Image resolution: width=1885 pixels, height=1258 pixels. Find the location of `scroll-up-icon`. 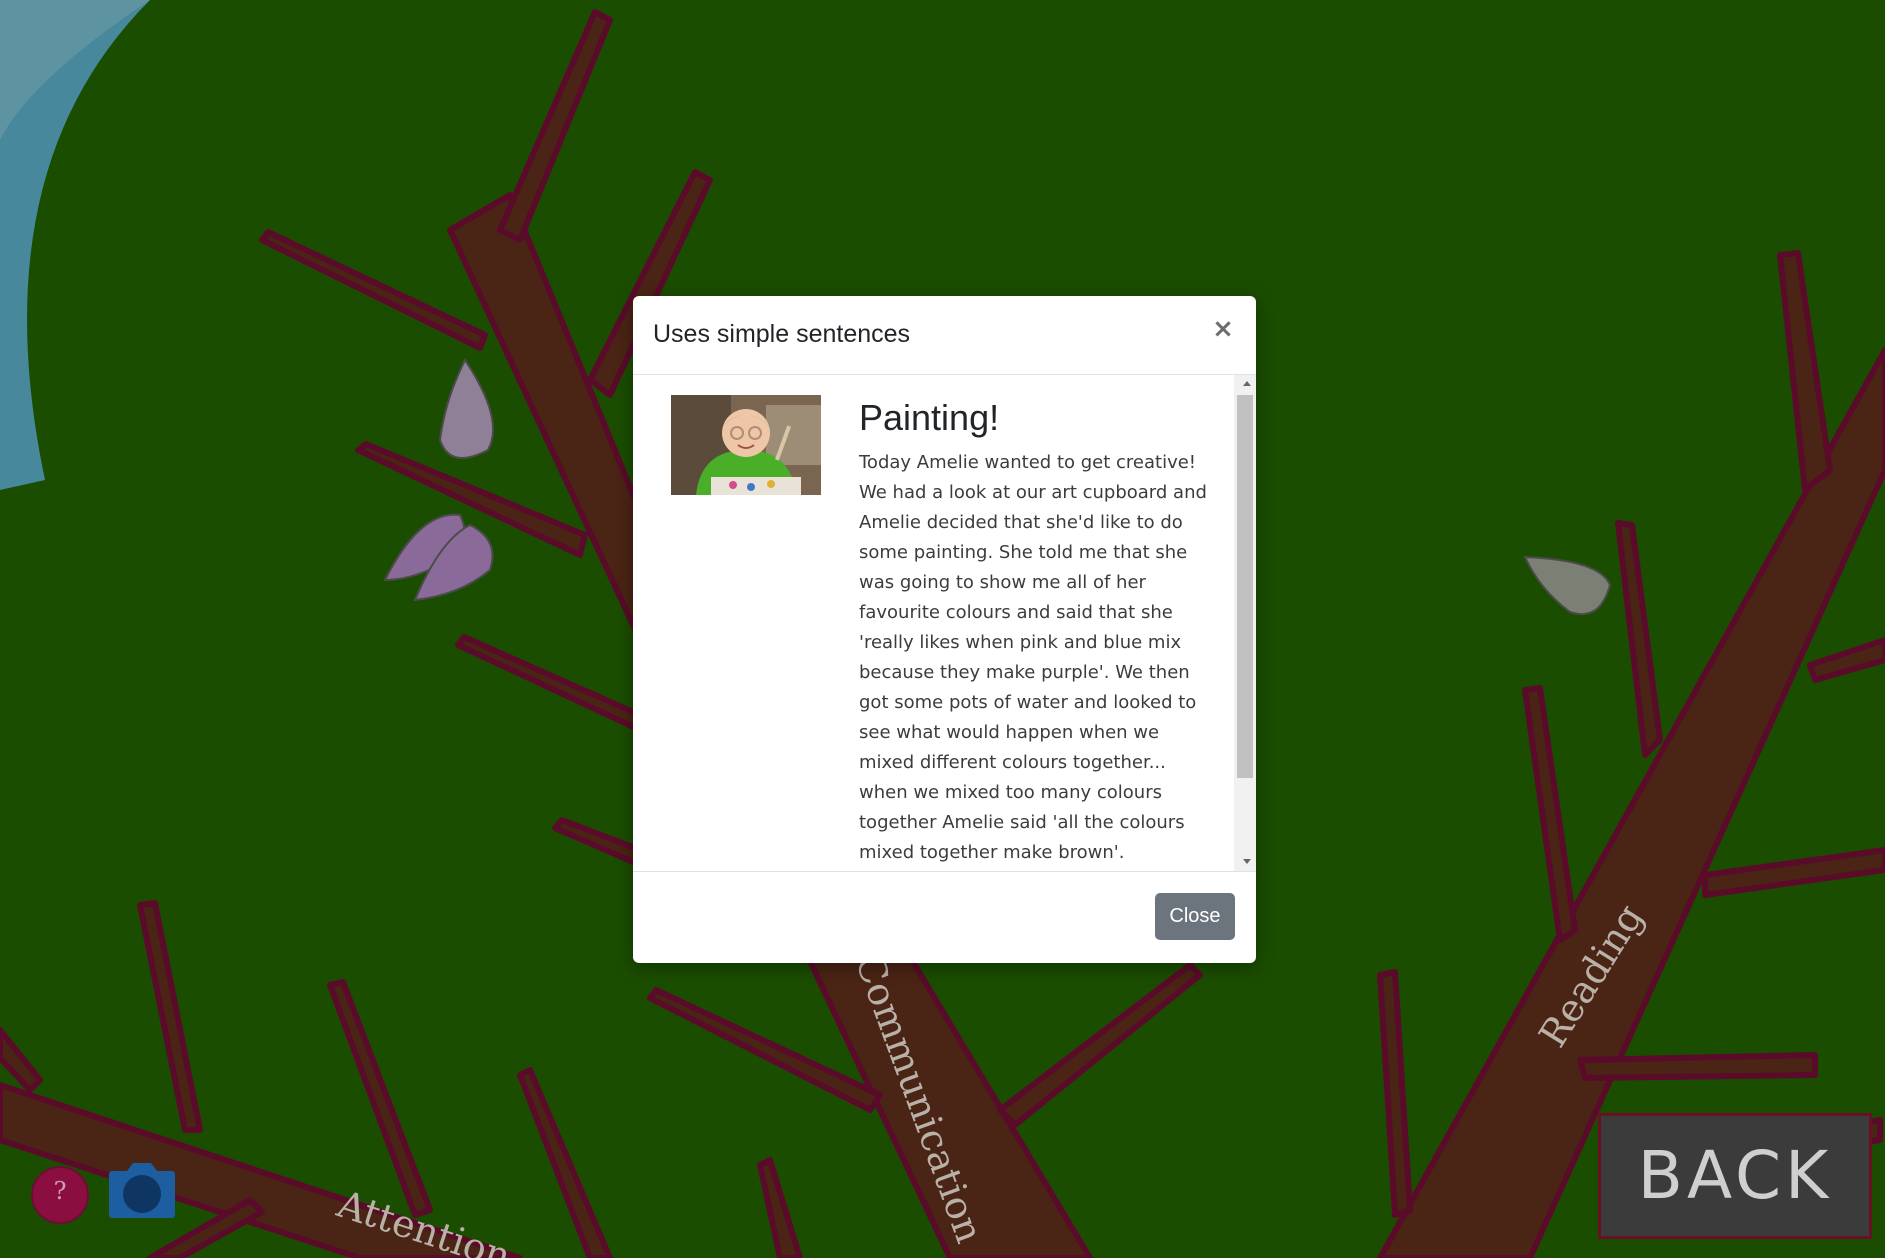

scroll-up-icon is located at coordinates (1247, 383).